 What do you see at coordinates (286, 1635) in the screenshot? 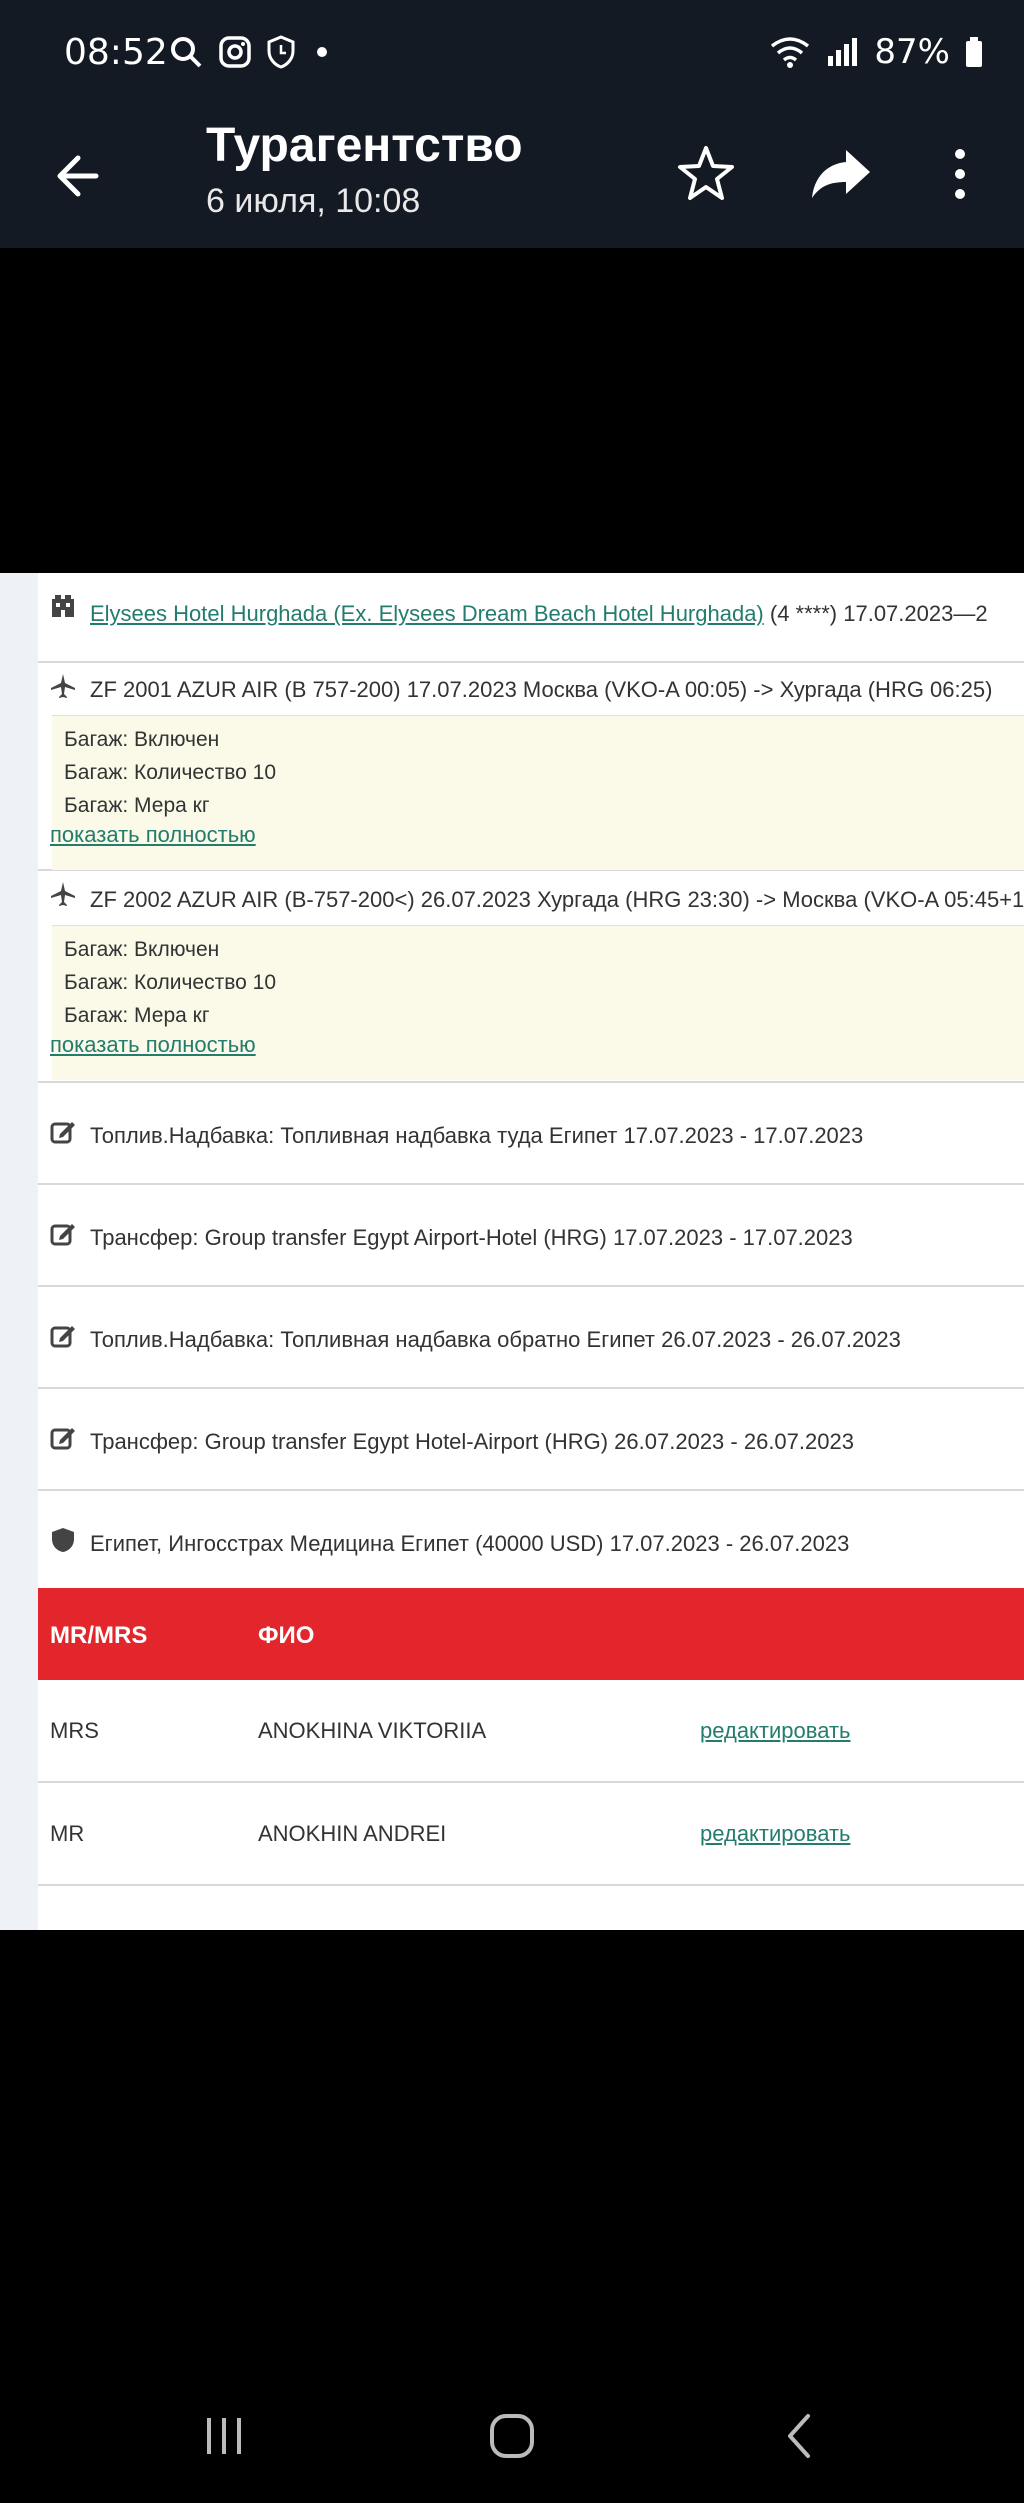
I see `column-header-name: ФИО` at bounding box center [286, 1635].